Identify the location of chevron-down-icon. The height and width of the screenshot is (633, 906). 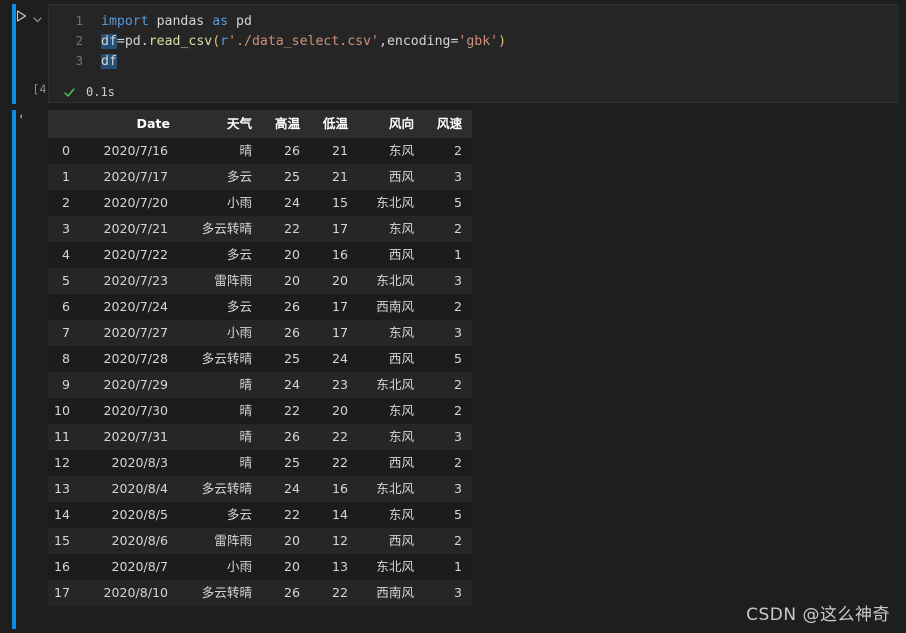
(37, 16).